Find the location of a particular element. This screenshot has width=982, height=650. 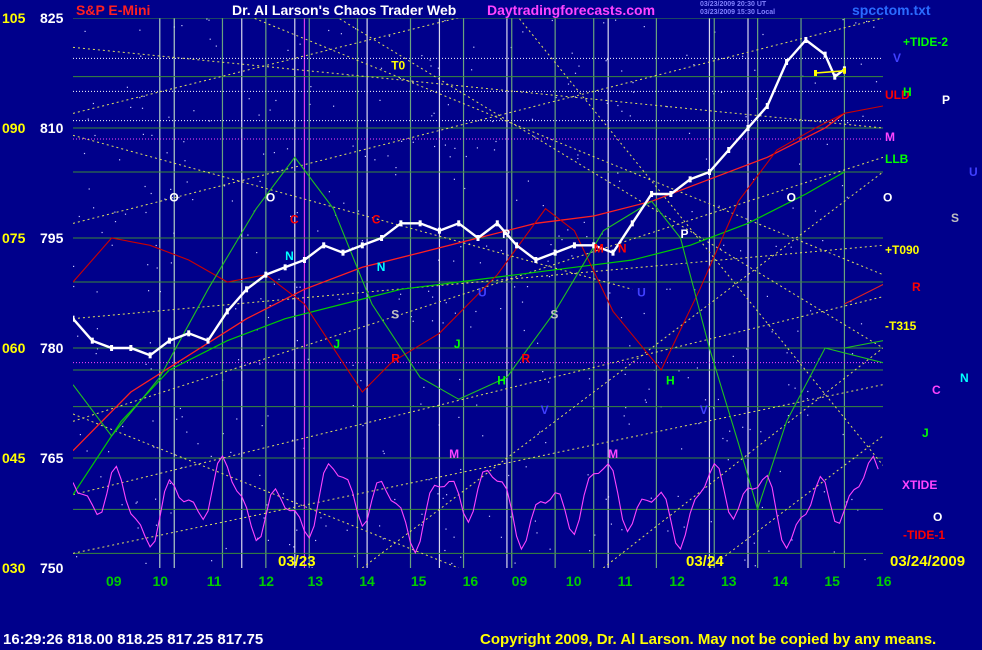

right-label: N is located at coordinates (964, 378).